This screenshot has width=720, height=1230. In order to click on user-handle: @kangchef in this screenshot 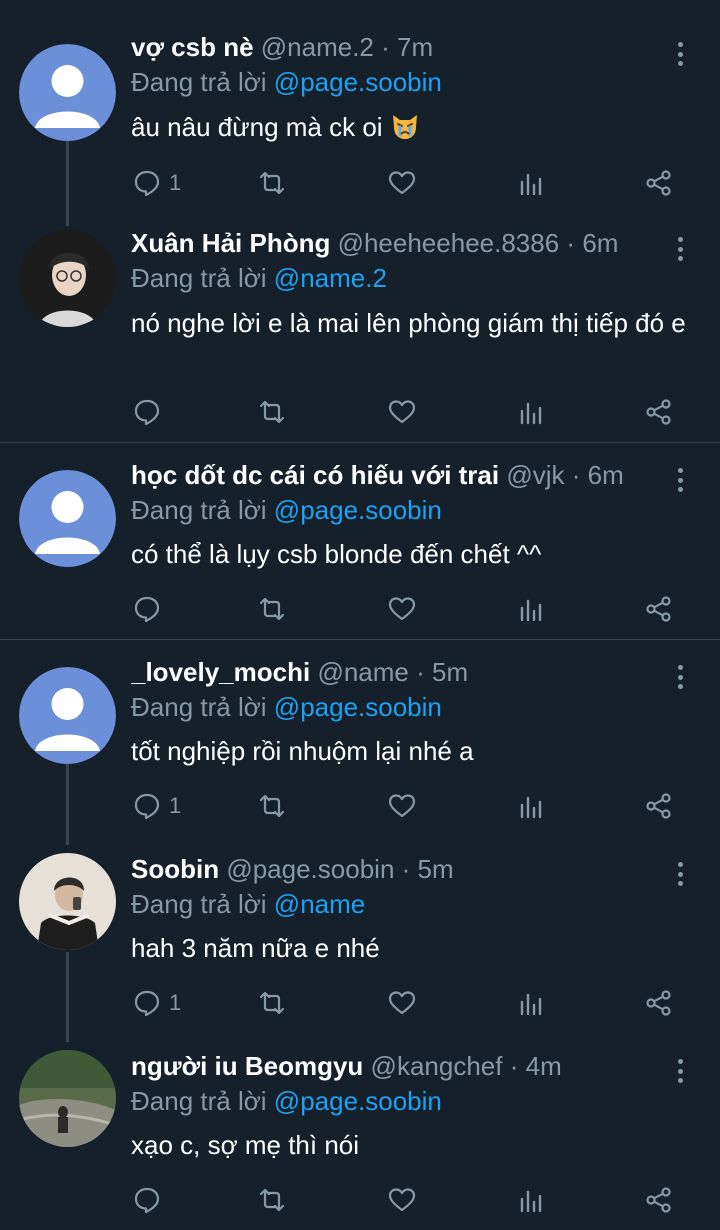, I will do `click(437, 1066)`.